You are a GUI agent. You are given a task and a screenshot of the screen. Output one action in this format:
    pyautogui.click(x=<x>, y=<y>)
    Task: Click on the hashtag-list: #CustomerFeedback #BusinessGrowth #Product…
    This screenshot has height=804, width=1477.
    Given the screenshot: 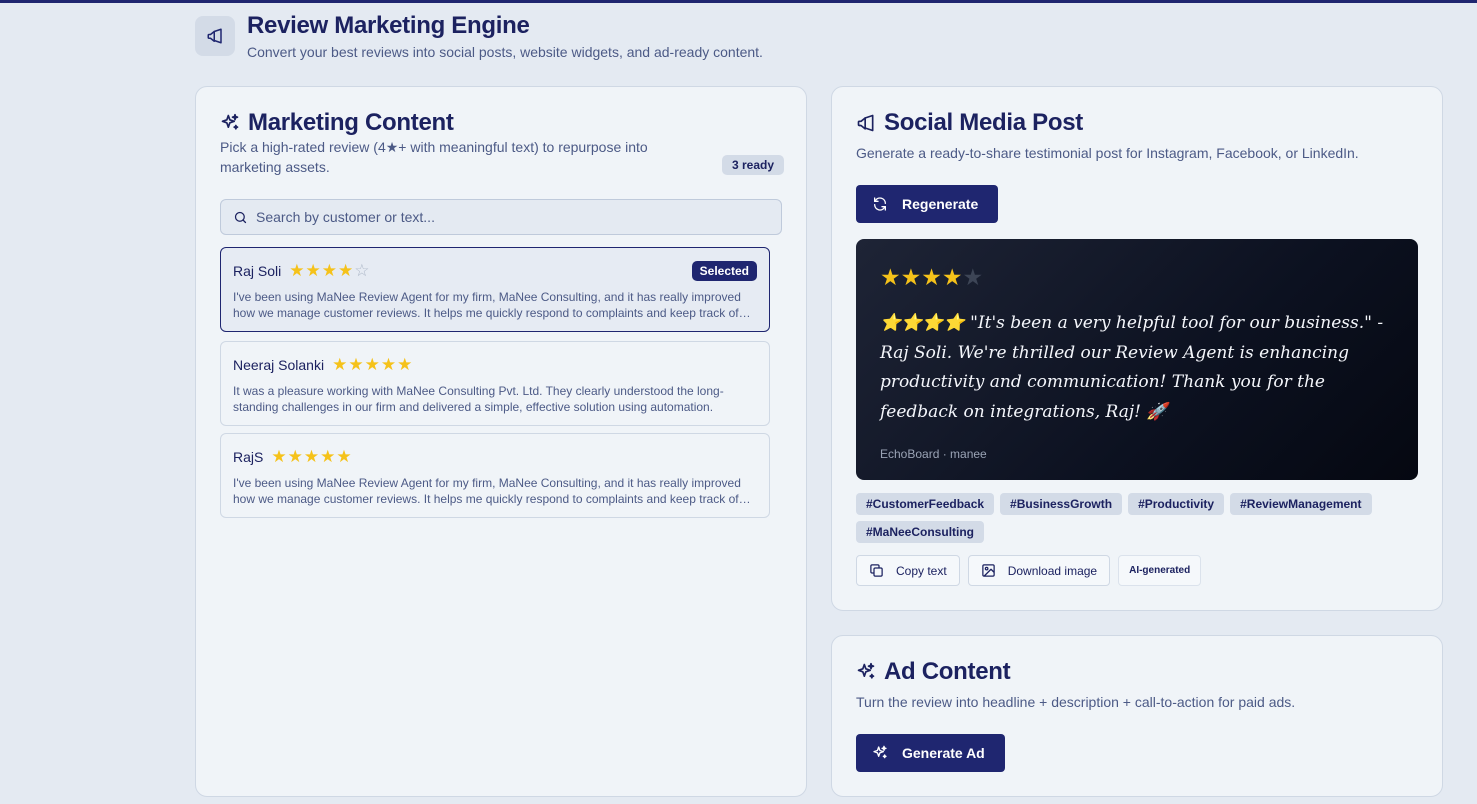 What is the action you would take?
    pyautogui.click(x=1141, y=521)
    